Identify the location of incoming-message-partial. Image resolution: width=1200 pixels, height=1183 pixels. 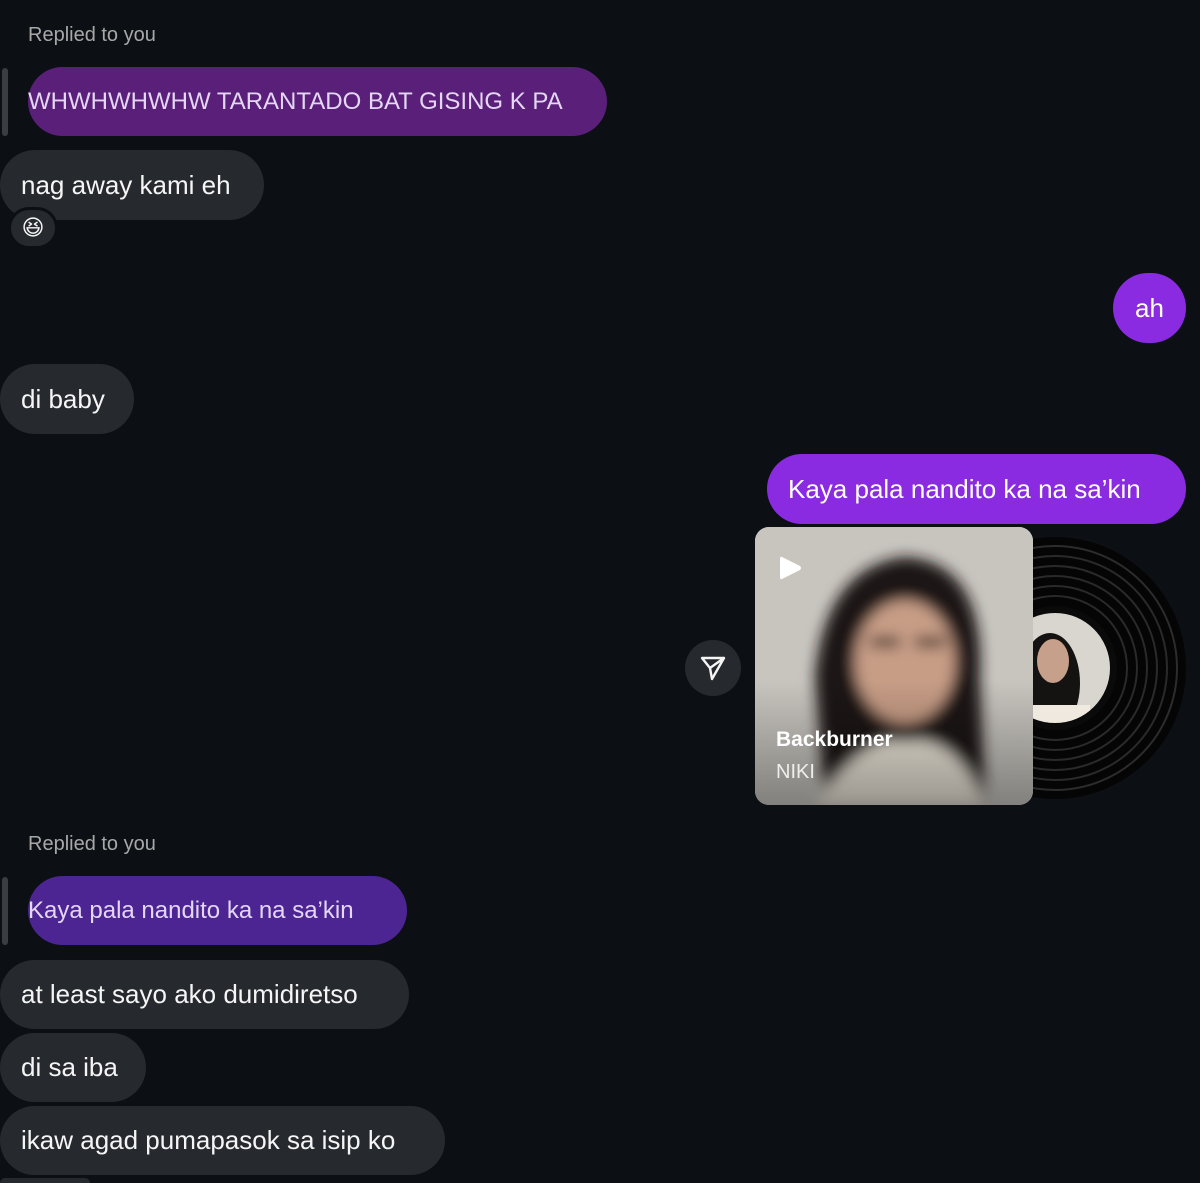
(45, 1180).